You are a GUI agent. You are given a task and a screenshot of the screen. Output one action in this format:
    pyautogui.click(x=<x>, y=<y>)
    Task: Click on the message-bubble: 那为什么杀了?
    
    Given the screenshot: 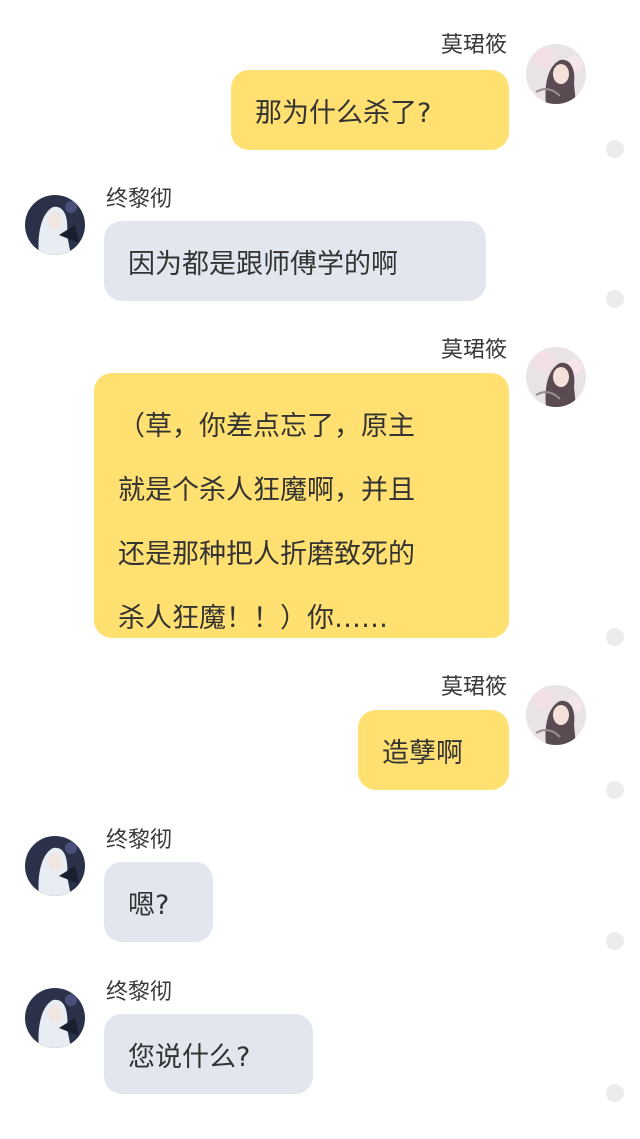 What is the action you would take?
    pyautogui.click(x=370, y=110)
    